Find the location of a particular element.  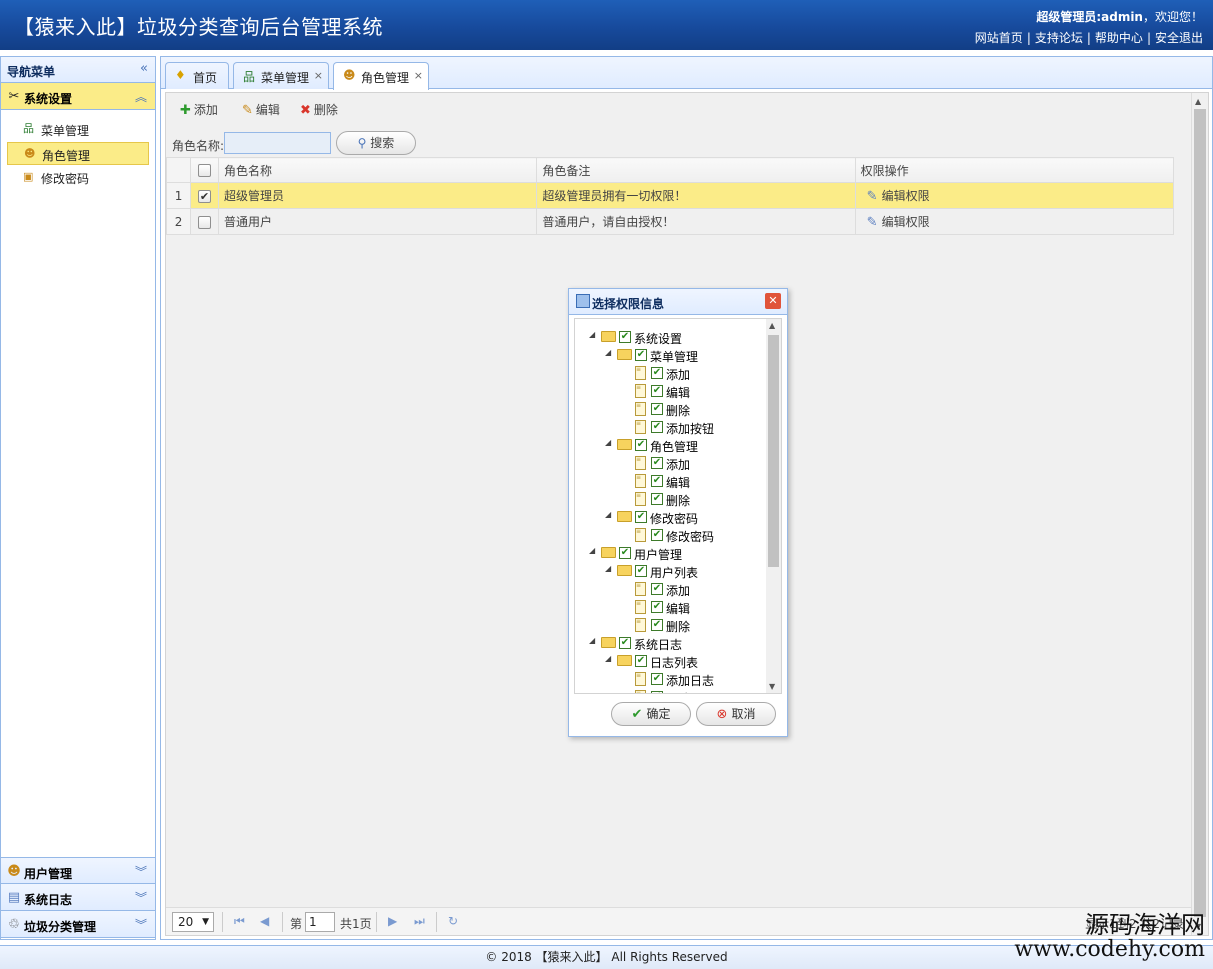

link-help: 帮助中心 is located at coordinates (1119, 38).